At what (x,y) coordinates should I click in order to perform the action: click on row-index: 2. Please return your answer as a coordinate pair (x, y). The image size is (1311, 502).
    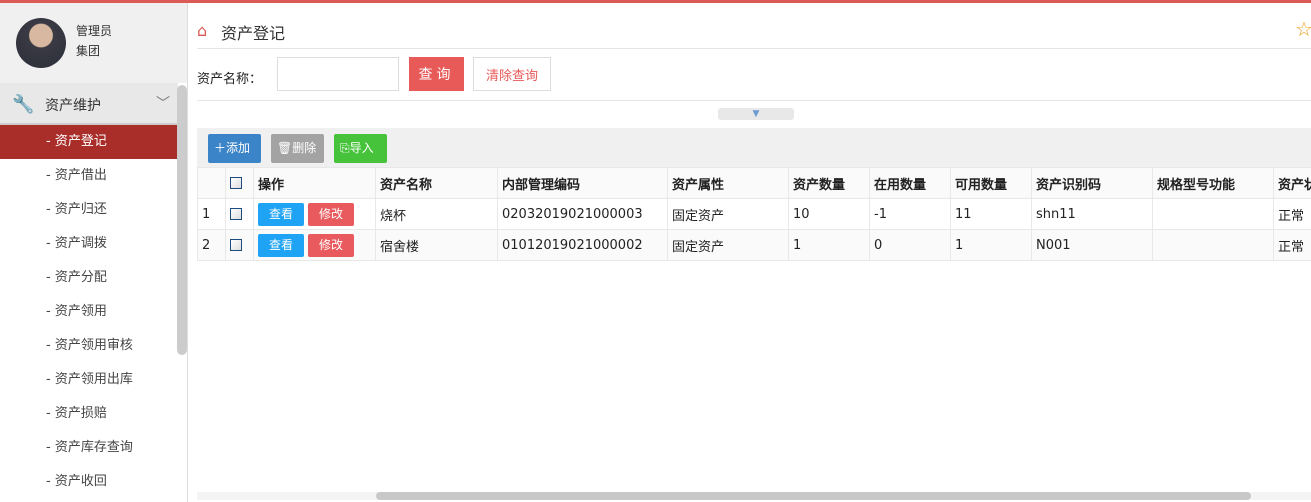
    Looking at the image, I should click on (211, 245).